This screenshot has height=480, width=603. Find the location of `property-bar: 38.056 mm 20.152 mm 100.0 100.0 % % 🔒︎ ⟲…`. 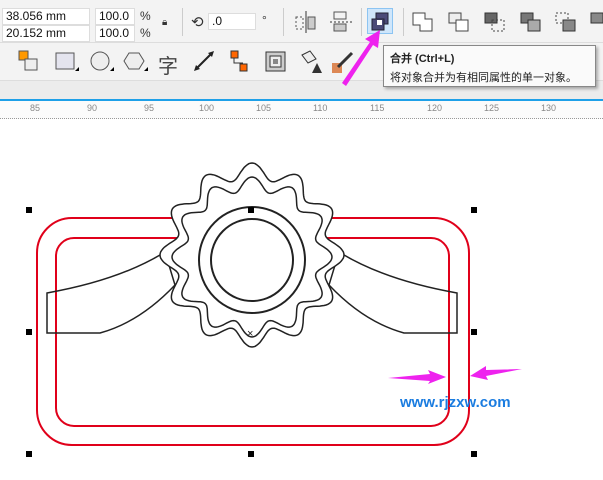

property-bar: 38.056 mm 20.152 mm 100.0 100.0 % % 🔒︎ ⟲… is located at coordinates (301, 21).